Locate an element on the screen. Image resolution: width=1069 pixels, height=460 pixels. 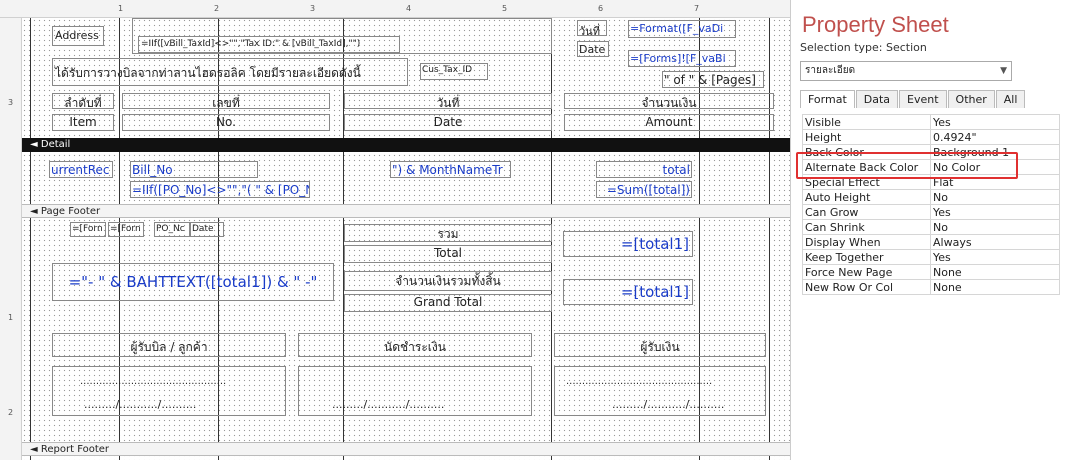
of-pages-field: " of " & [Pages] is located at coordinates (713, 79).